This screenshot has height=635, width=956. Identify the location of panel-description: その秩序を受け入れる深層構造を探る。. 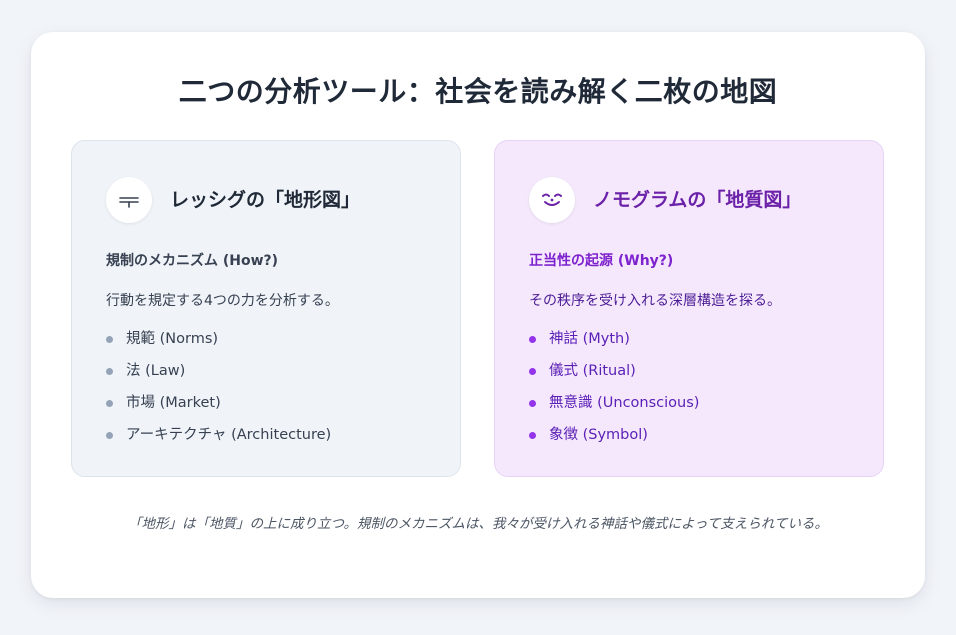
(655, 301).